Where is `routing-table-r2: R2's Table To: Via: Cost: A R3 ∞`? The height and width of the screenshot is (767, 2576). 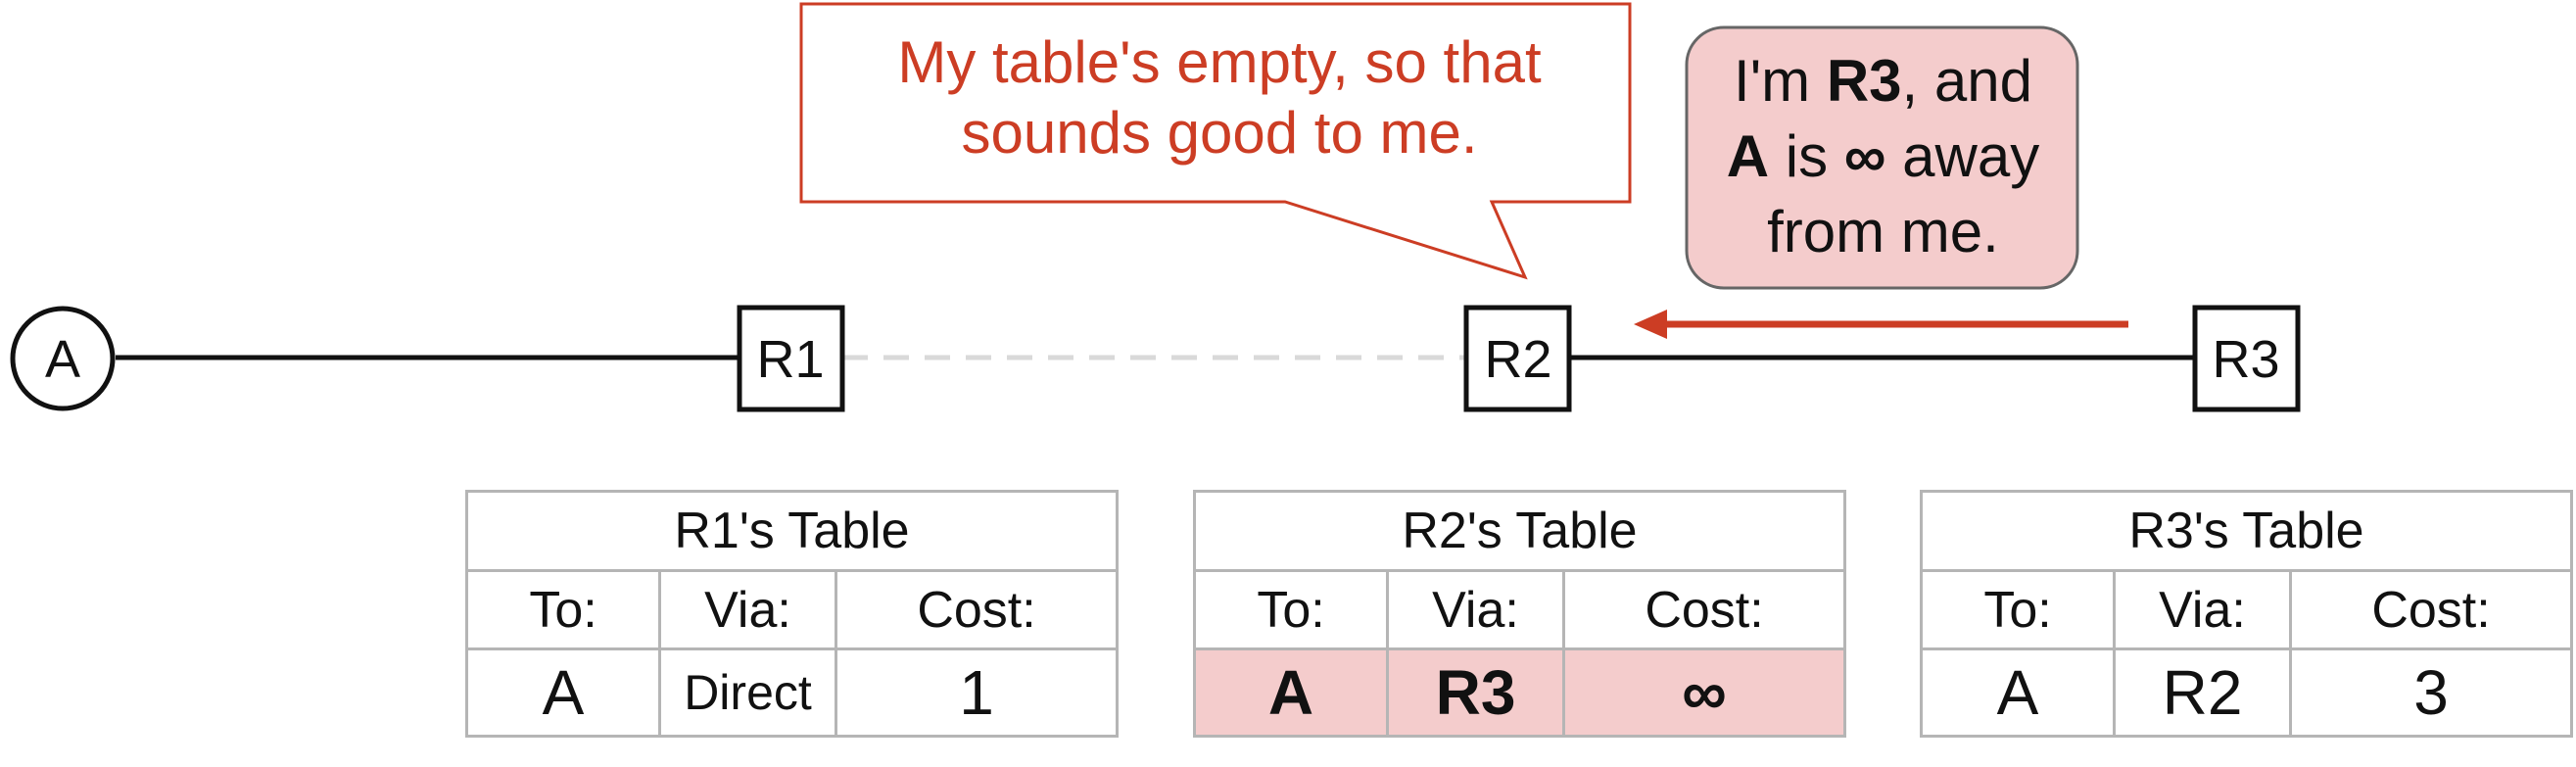
routing-table-r2: R2's Table To: Via: Cost: A R3 ∞ is located at coordinates (1519, 614).